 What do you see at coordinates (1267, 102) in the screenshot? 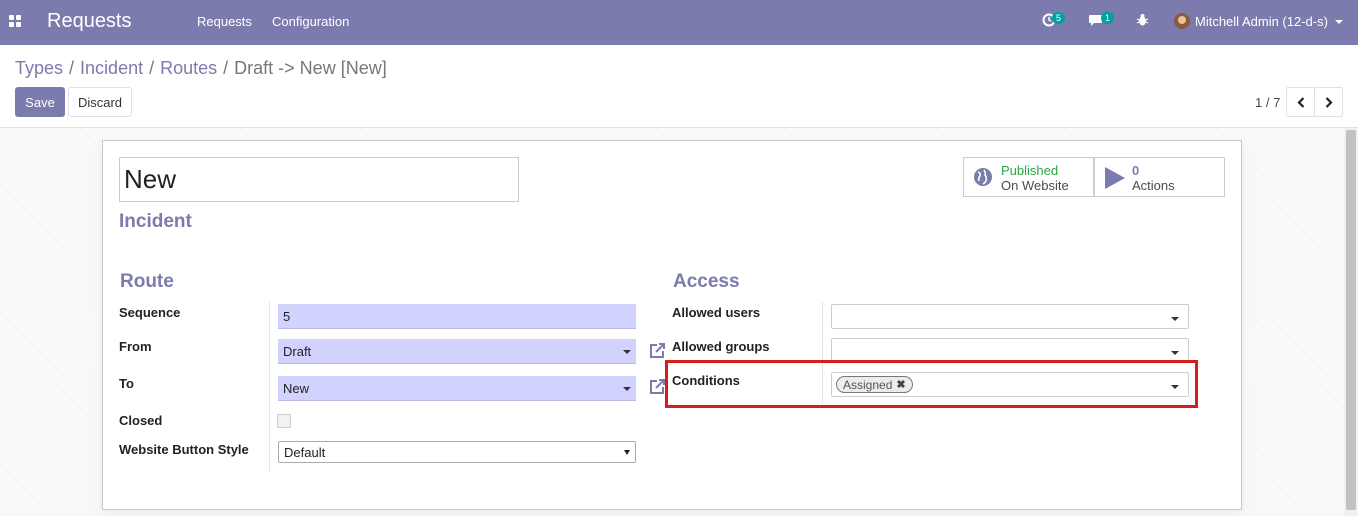
I see `pager-value: 1 / 7` at bounding box center [1267, 102].